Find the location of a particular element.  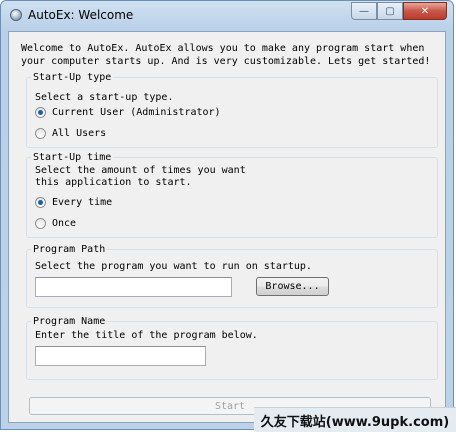

radio-all-users: All Users is located at coordinates (70, 133).